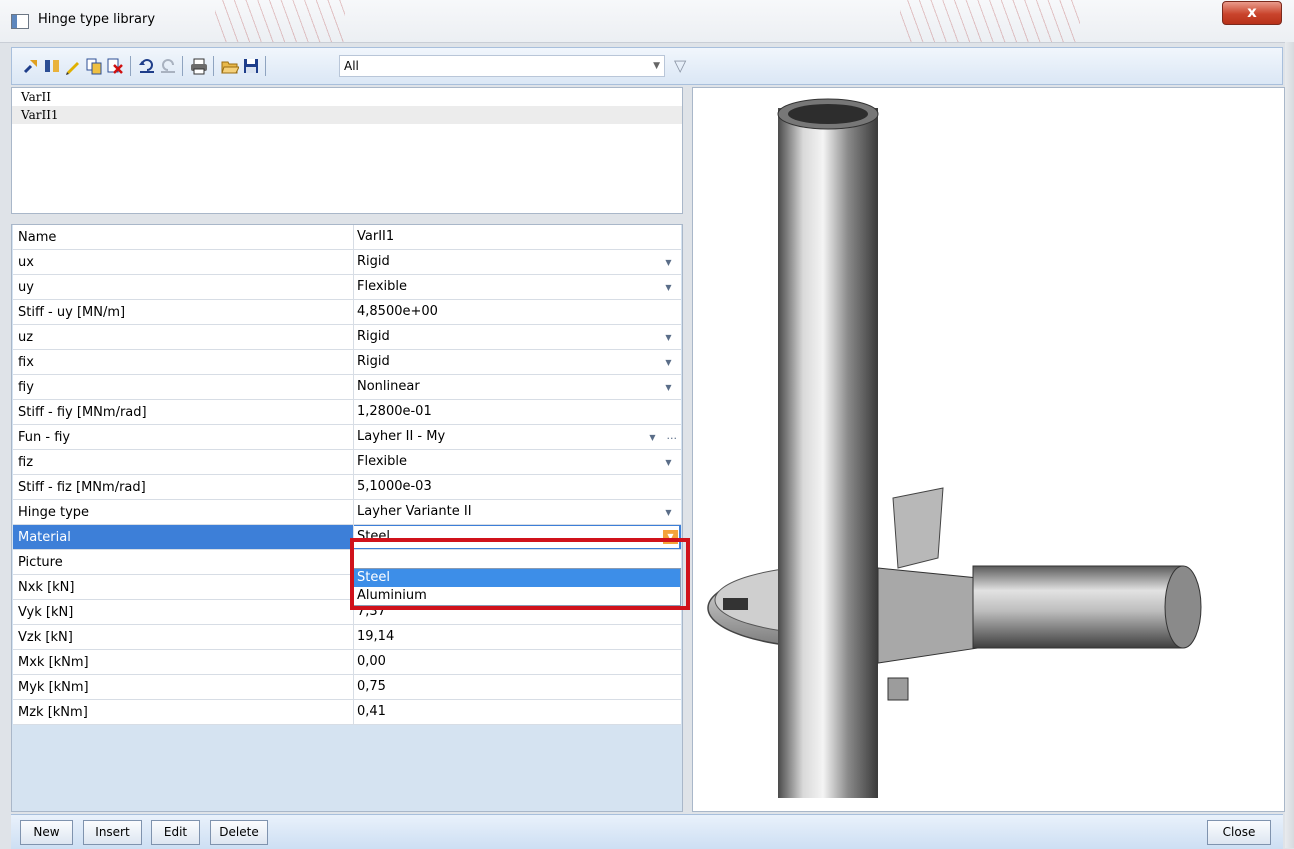 This screenshot has width=1294, height=849. What do you see at coordinates (26, 262) in the screenshot?
I see `property-name: ux` at bounding box center [26, 262].